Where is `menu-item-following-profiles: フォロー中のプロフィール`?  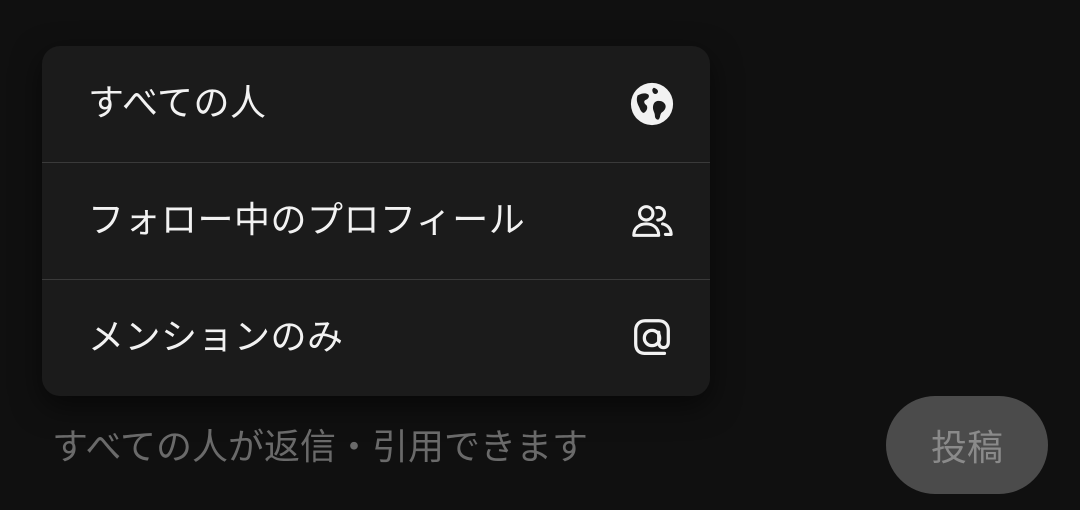
menu-item-following-profiles: フォロー中のプロフィール is located at coordinates (376, 221).